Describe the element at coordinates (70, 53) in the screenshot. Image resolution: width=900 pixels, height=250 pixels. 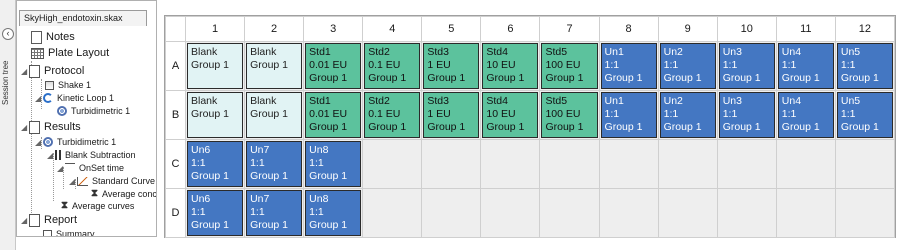
I see `tree-item-plate-layout: Plate Layout` at that location.